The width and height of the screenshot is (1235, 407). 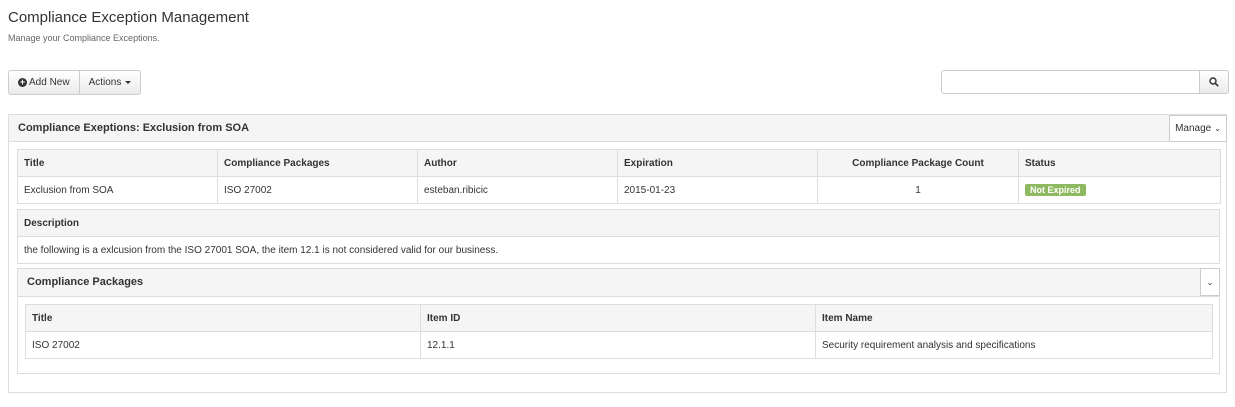 I want to click on manage-button: Manage ⌄, so click(x=1198, y=128).